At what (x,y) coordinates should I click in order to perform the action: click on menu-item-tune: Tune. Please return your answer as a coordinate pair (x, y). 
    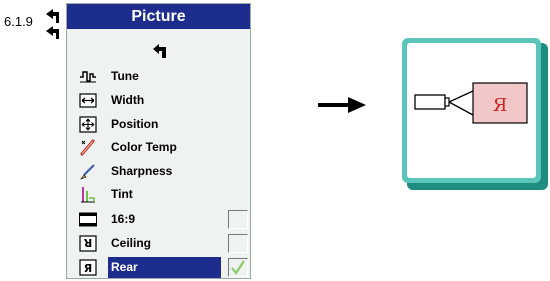
    Looking at the image, I should click on (158, 76).